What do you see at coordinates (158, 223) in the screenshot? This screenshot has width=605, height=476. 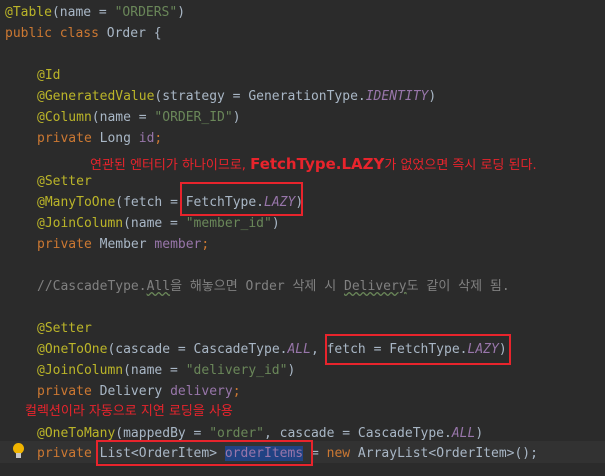 I see `code-line-join-column-member: @JoinColumn(name = "member_id")` at bounding box center [158, 223].